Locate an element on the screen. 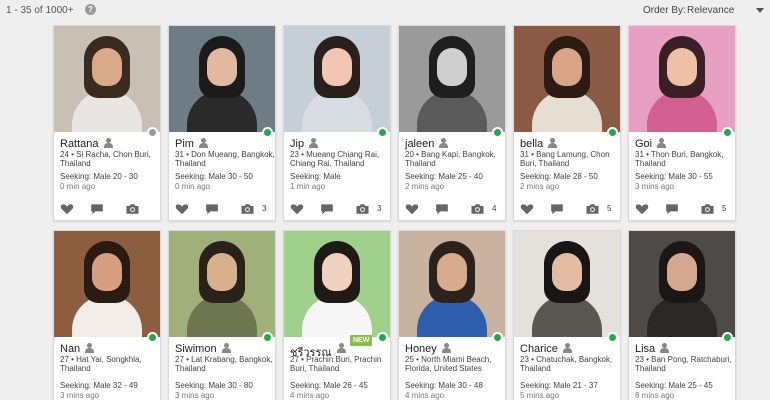 The width and height of the screenshot is (770, 400). profile-name-row: Charice is located at coordinates (546, 349).